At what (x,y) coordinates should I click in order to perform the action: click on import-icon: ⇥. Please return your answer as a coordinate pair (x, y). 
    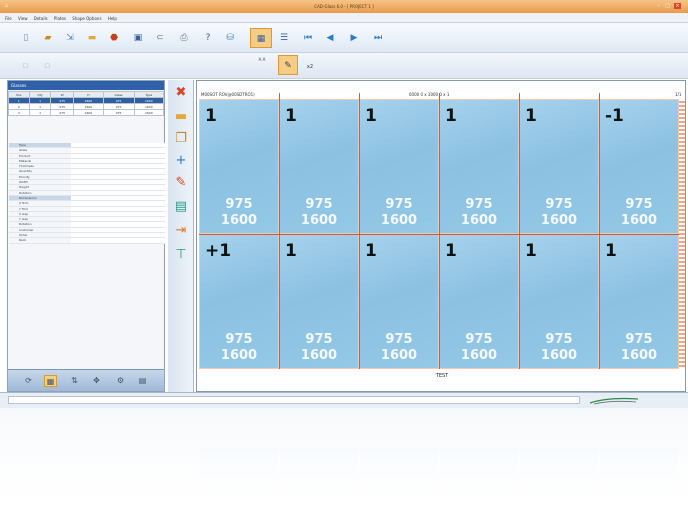
    Looking at the image, I should click on (181, 231).